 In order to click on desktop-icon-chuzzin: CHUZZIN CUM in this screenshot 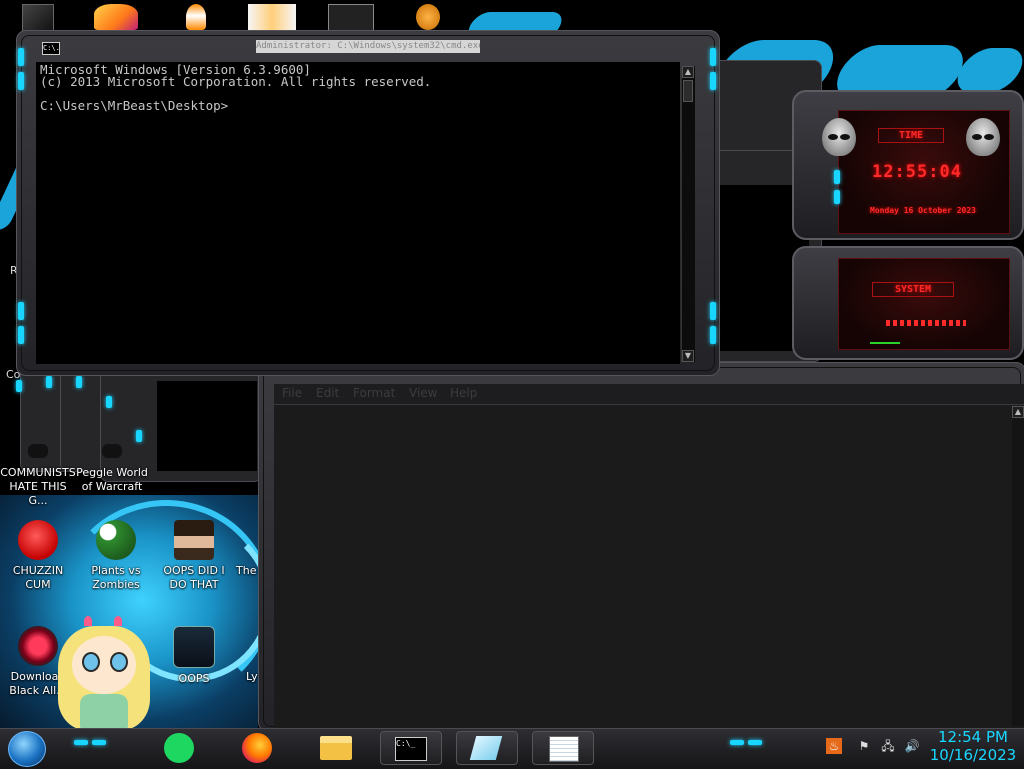, I will do `click(38, 556)`.